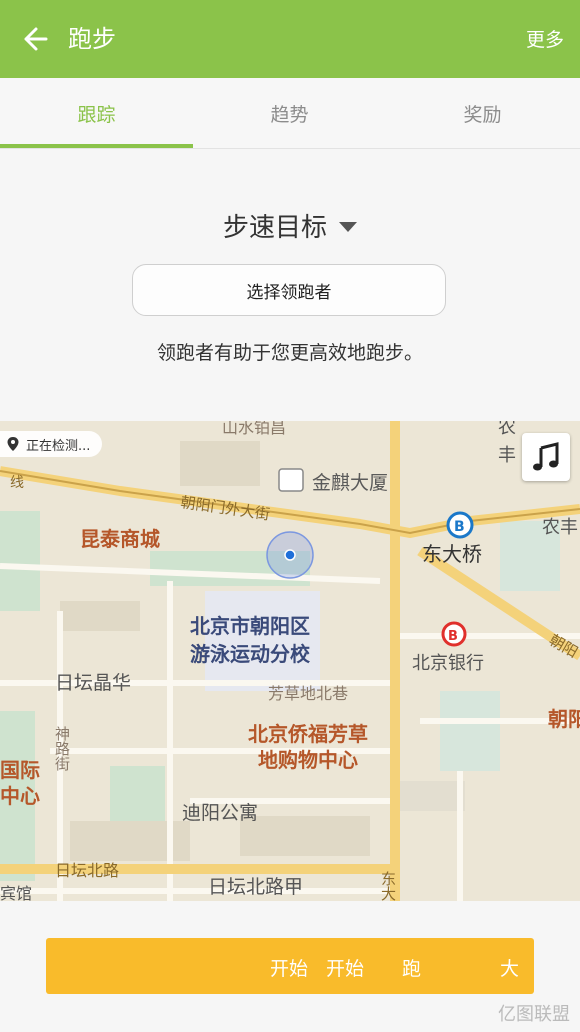 The height and width of the screenshot is (1032, 580). I want to click on map-label: 山水铂昌, so click(254, 429).